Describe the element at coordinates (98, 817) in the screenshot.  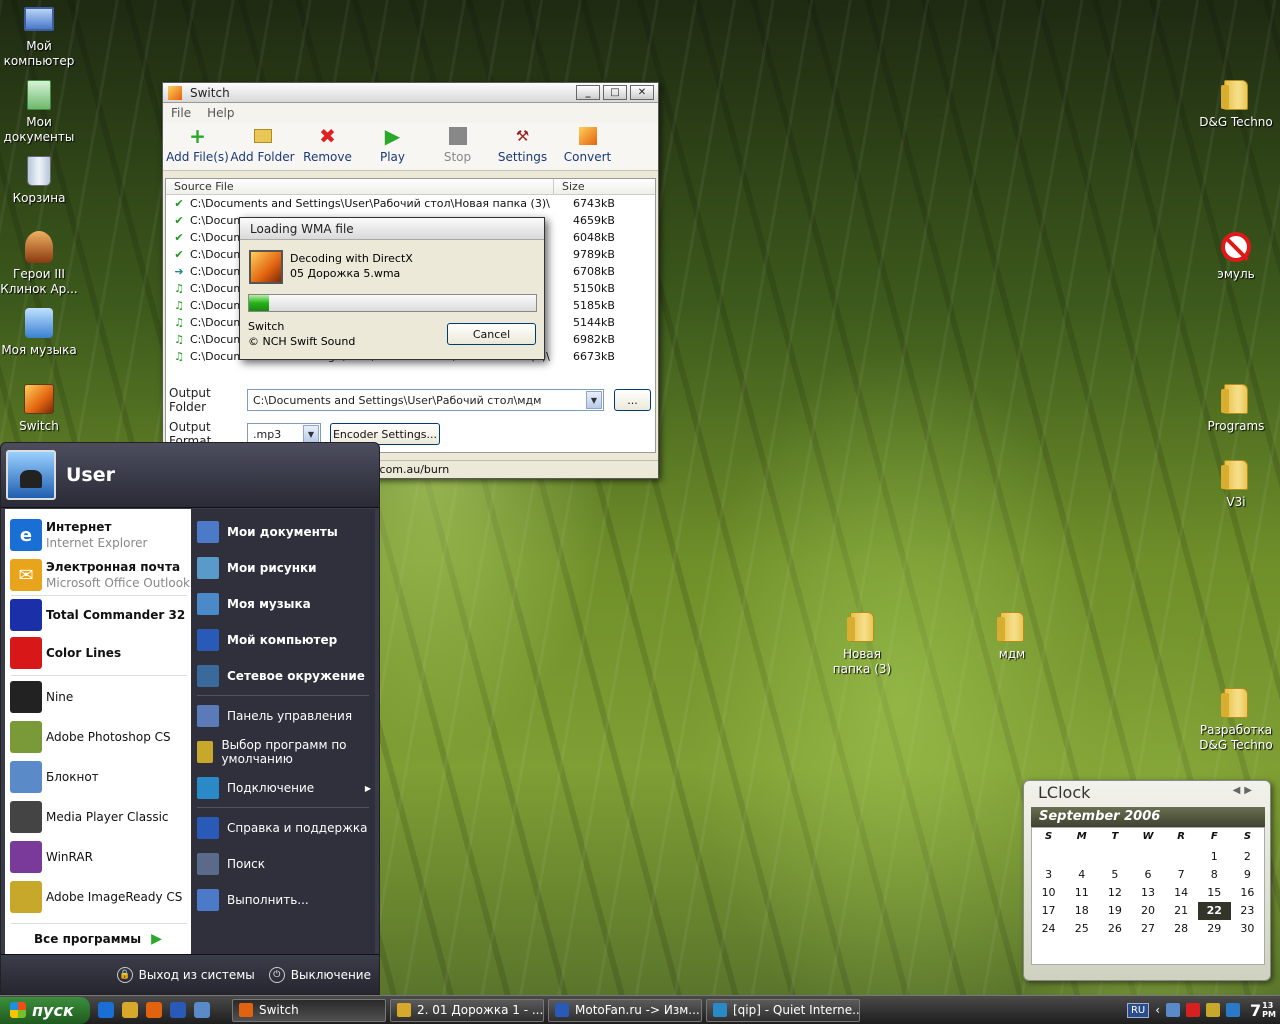
I see `program-item: Media Player Classic` at that location.